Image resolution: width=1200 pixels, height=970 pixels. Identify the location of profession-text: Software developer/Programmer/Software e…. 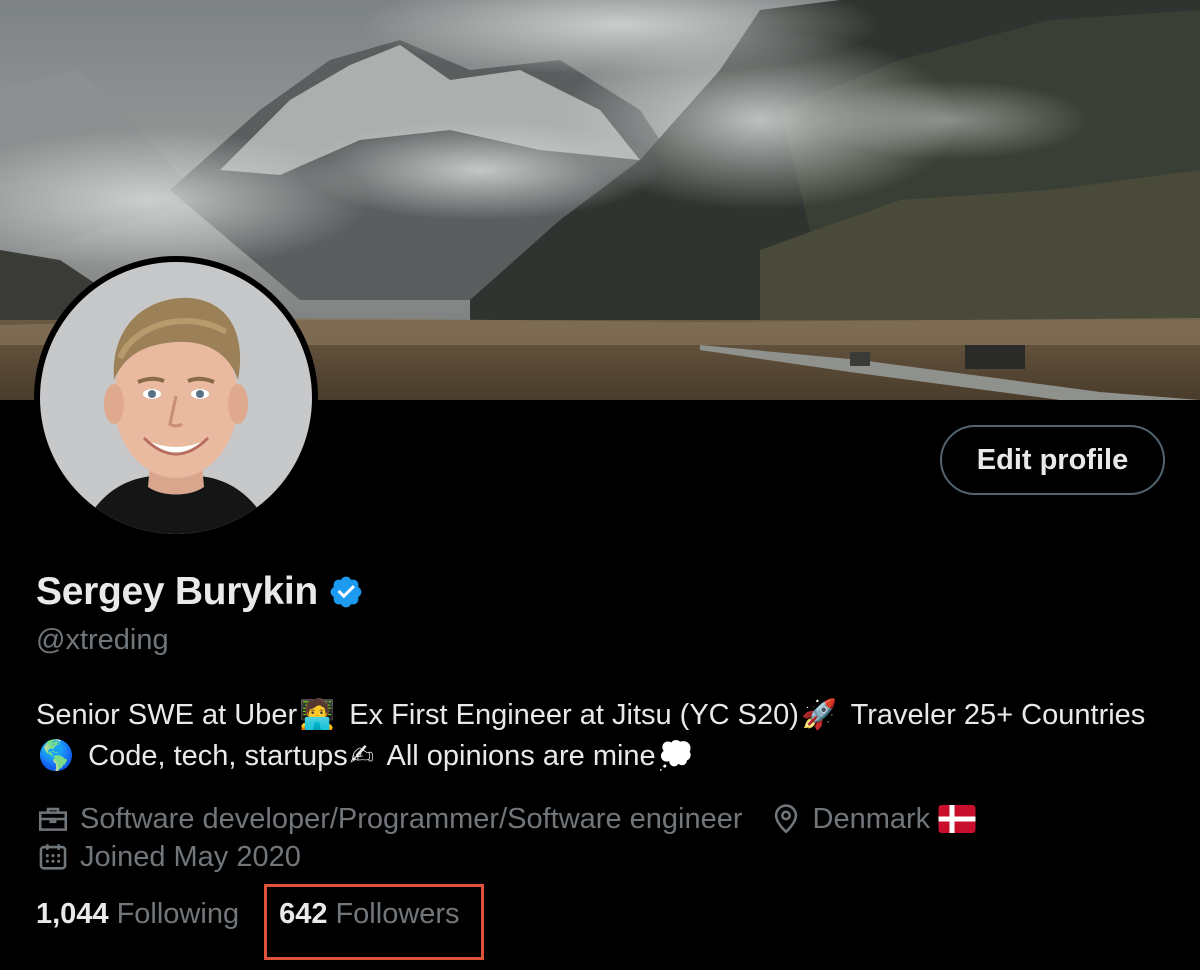
(411, 818).